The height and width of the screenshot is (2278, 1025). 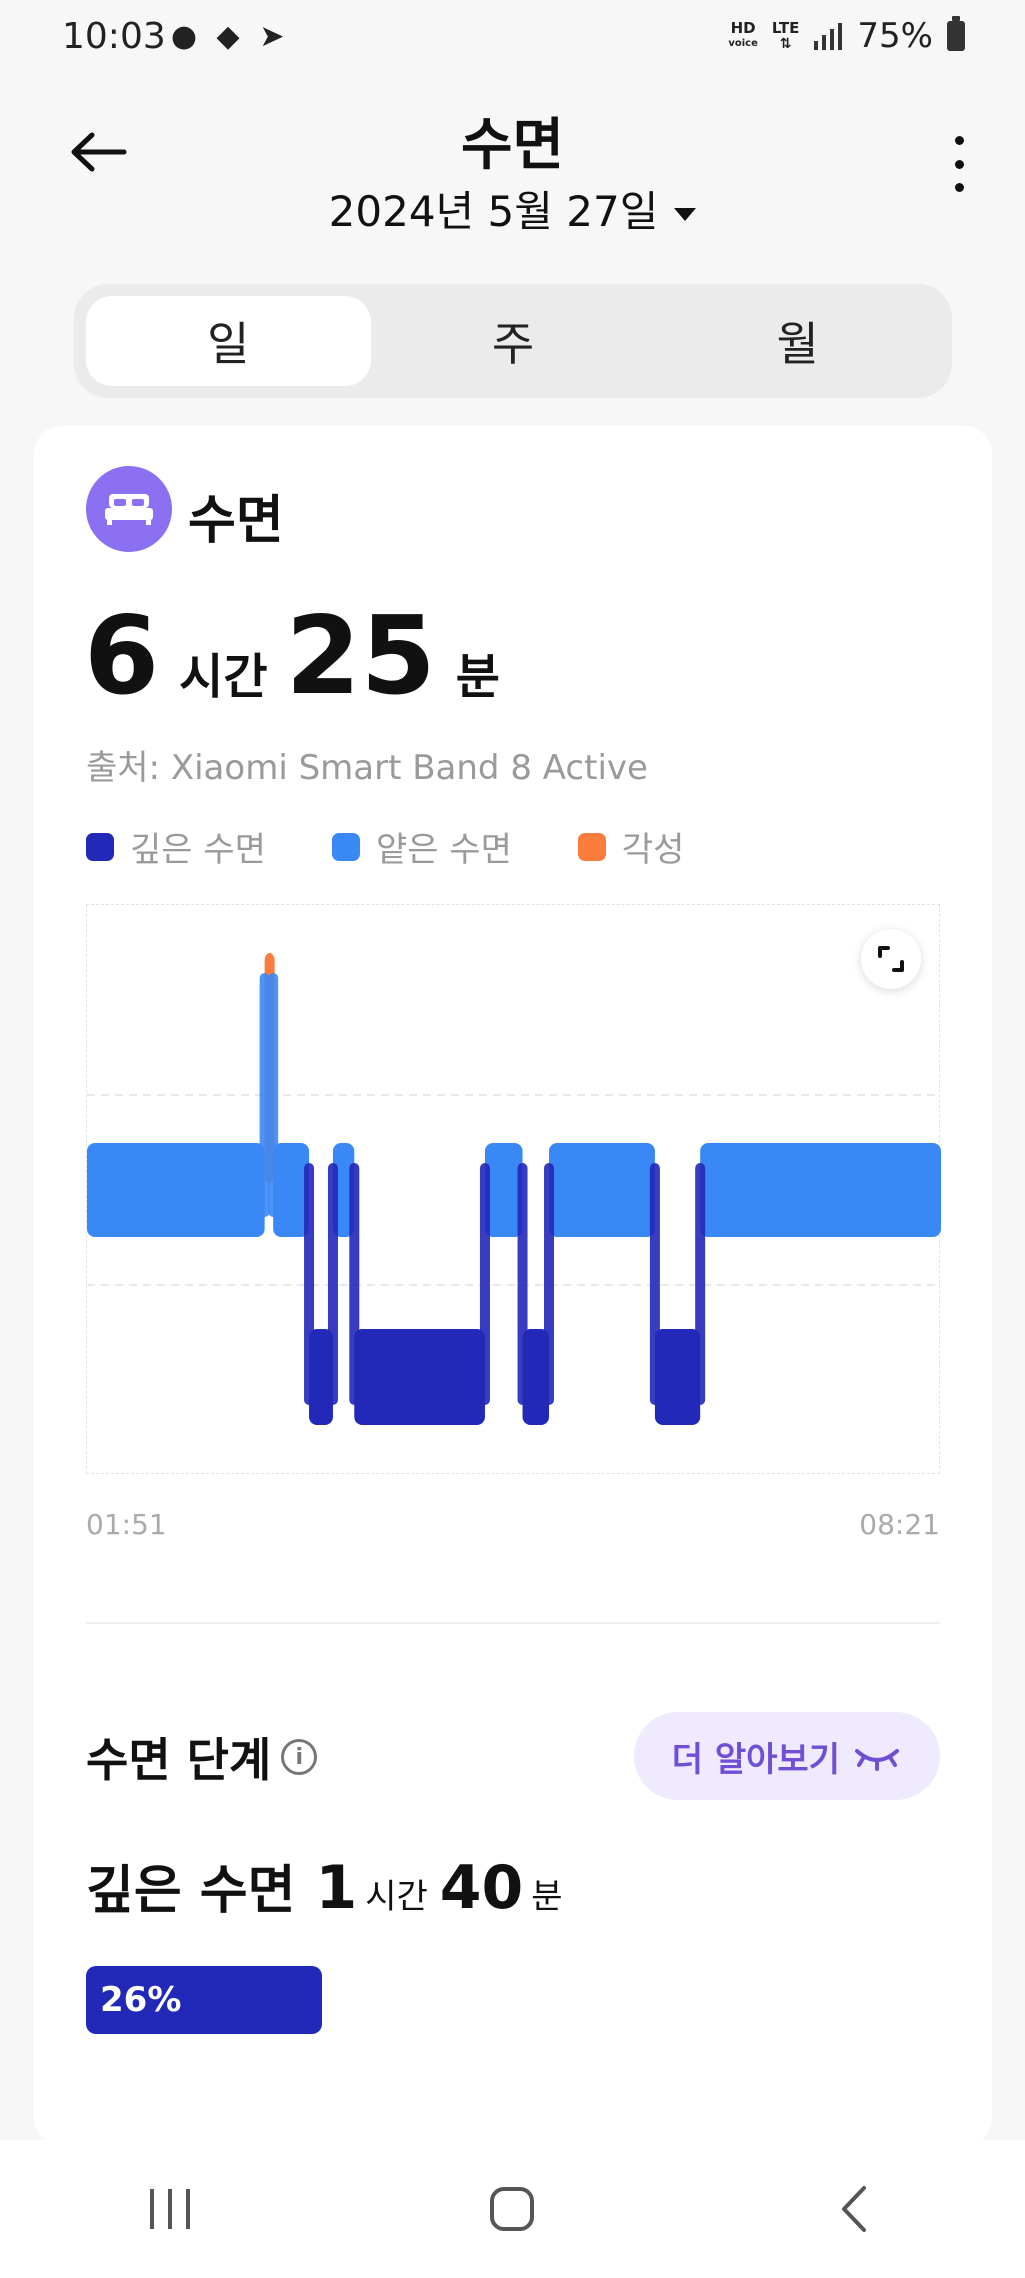 I want to click on status-time: 10:03, so click(x=114, y=36).